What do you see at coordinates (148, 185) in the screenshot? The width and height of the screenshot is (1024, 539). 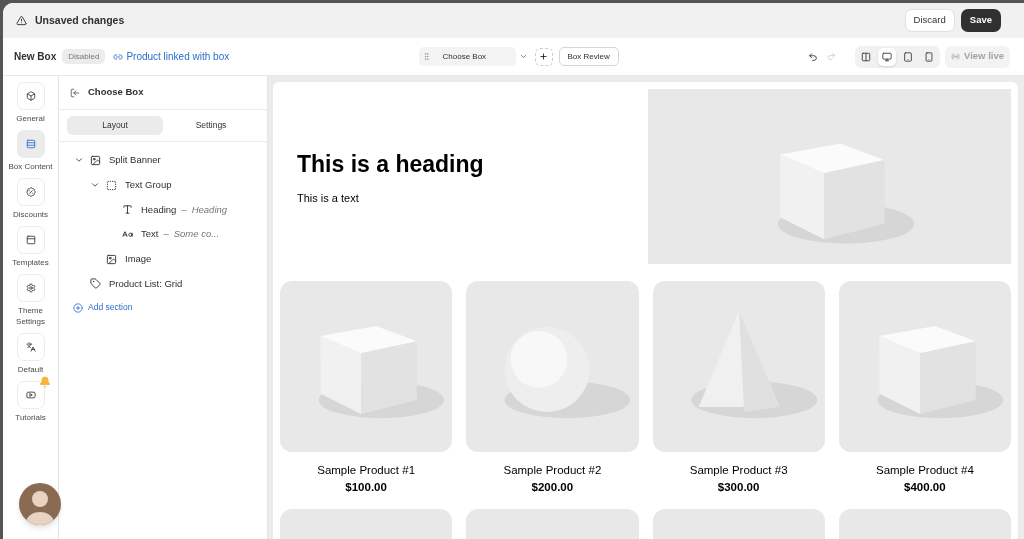 I see `tree-item: Text Group` at bounding box center [148, 185].